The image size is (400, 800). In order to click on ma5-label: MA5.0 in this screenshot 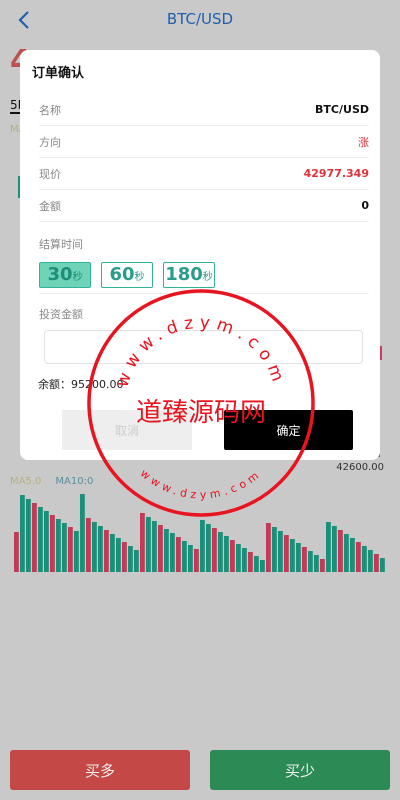, I will do `click(26, 481)`.